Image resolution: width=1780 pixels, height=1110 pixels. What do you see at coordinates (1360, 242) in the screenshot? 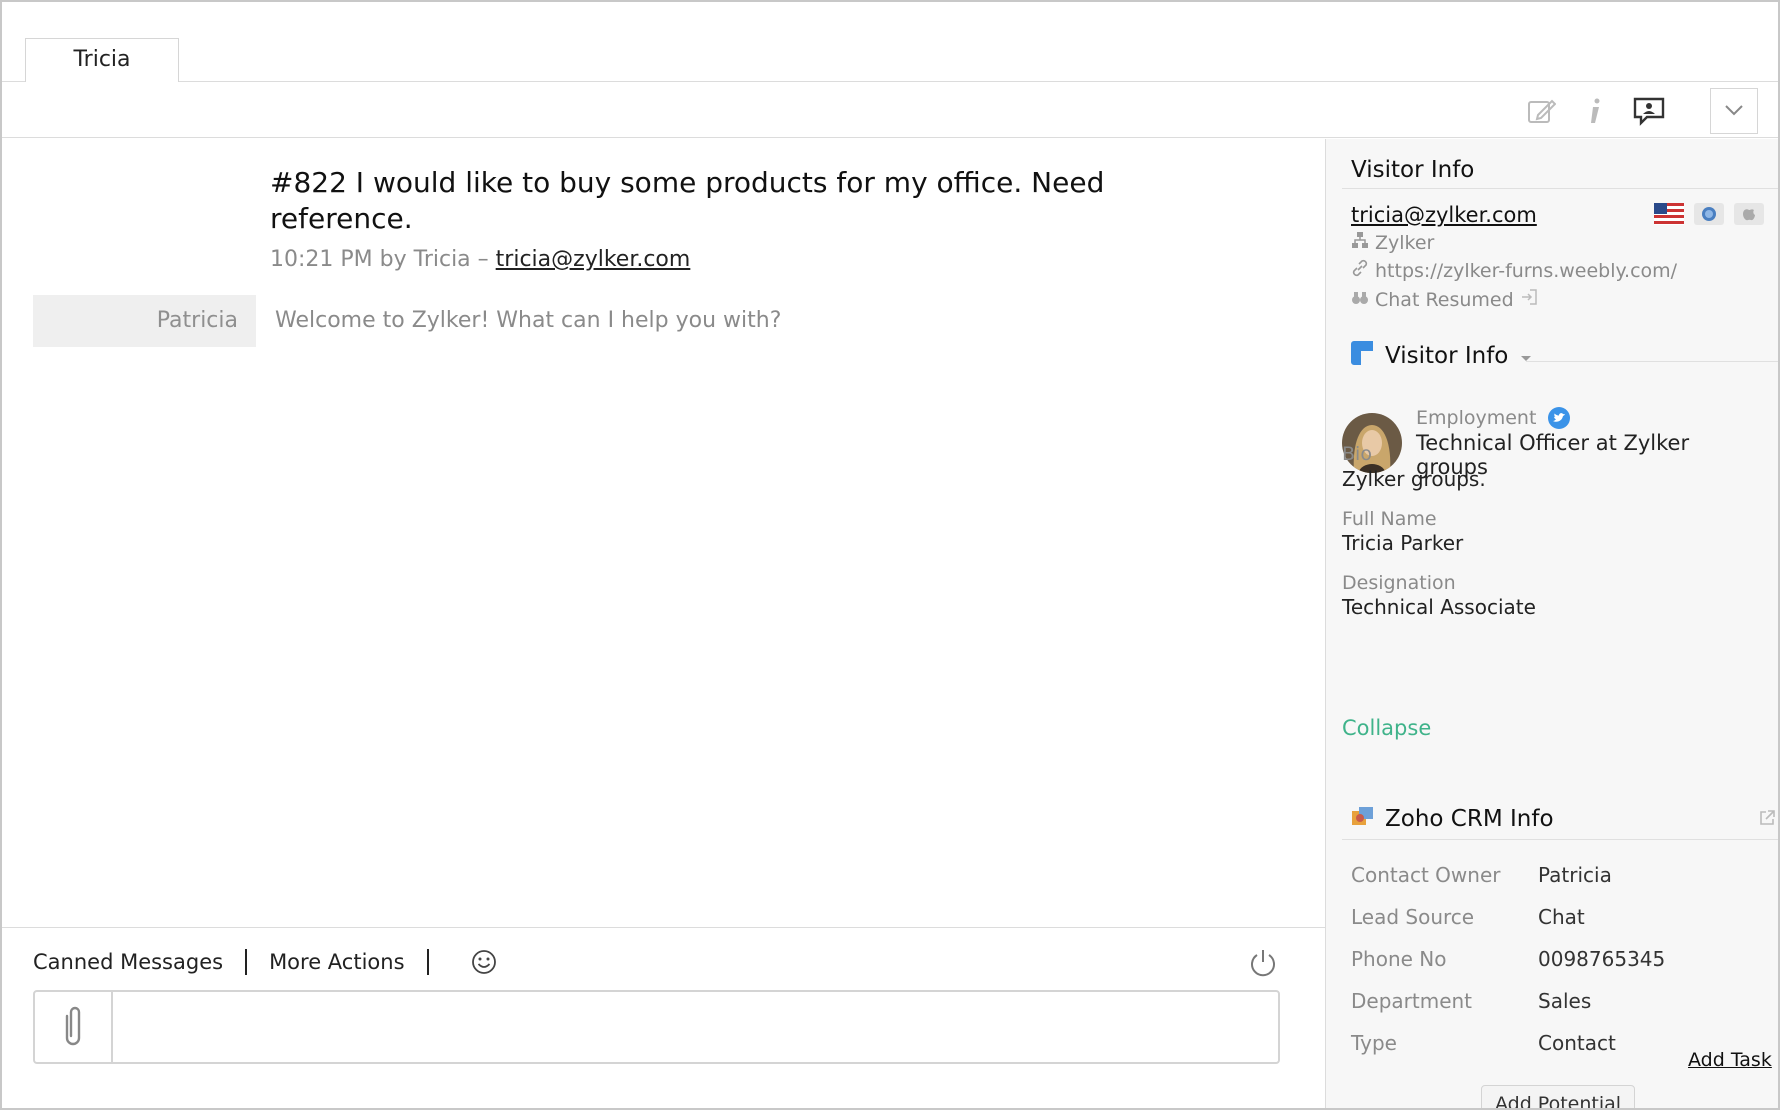
I see `org-chart-icon` at bounding box center [1360, 242].